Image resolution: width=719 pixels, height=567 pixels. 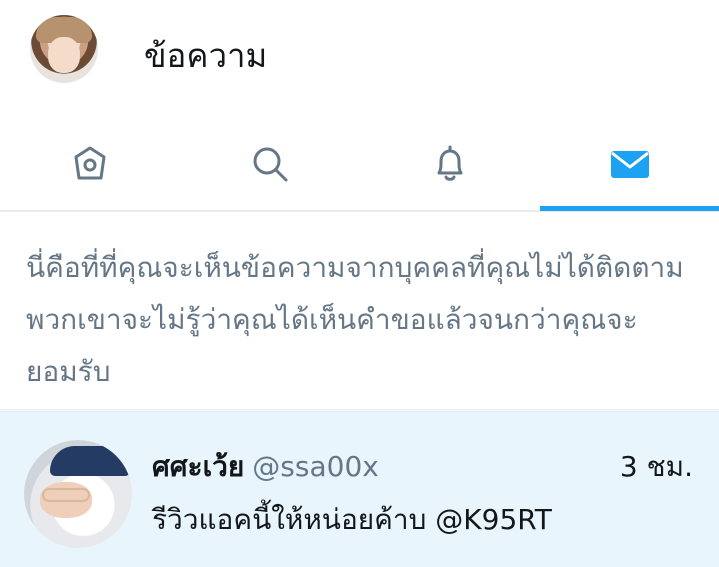 I want to click on tab-home, so click(x=90, y=164).